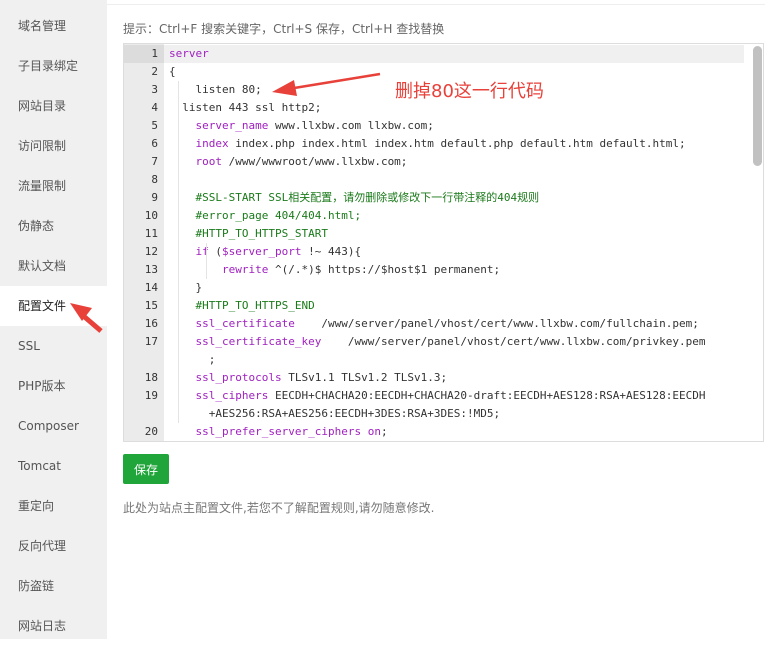 This screenshot has height=646, width=765. Describe the element at coordinates (315, 161) in the screenshot. I see `code-text: /www/wwwroot/www.llxbw.com;` at that location.